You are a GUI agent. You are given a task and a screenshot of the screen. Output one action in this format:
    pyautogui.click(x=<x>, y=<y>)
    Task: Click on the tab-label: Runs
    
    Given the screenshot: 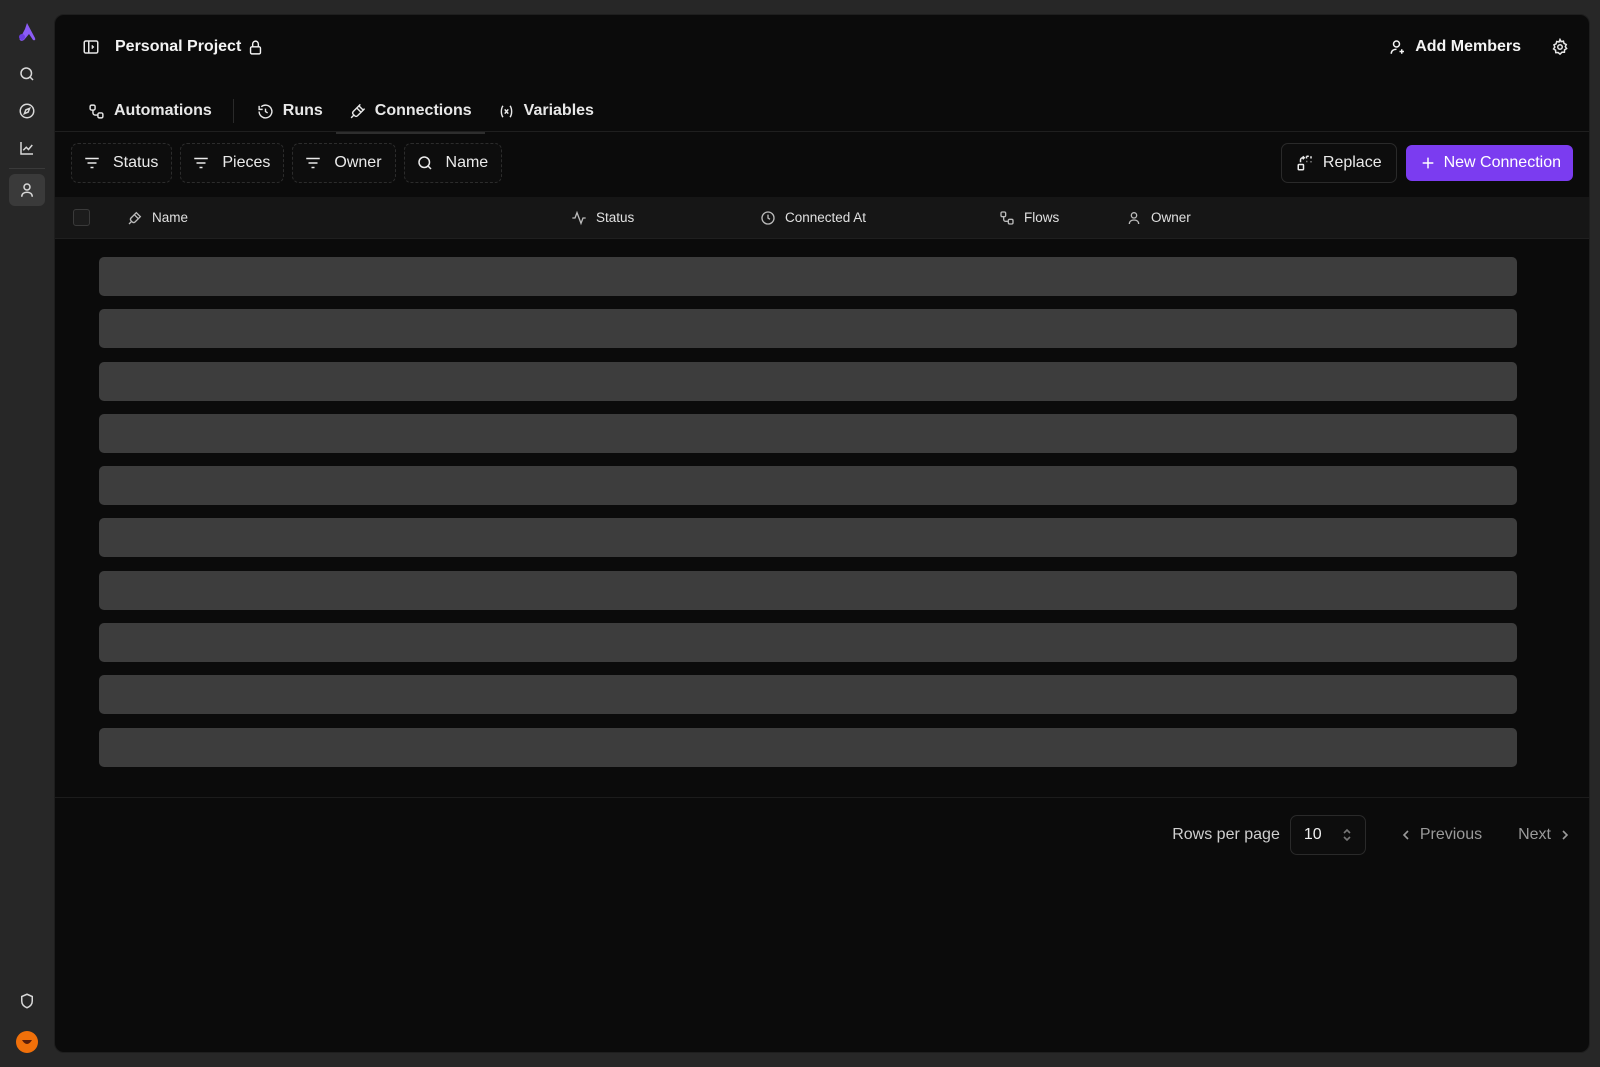 What is the action you would take?
    pyautogui.click(x=302, y=110)
    